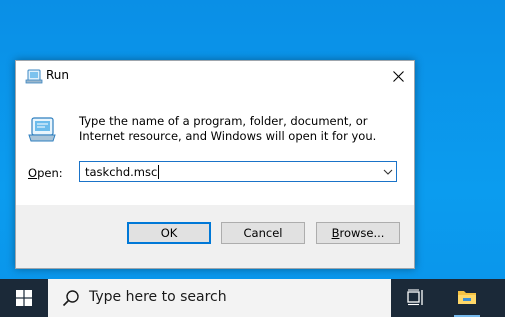 The height and width of the screenshot is (317, 505). I want to click on file-explorer-button, so click(467, 298).